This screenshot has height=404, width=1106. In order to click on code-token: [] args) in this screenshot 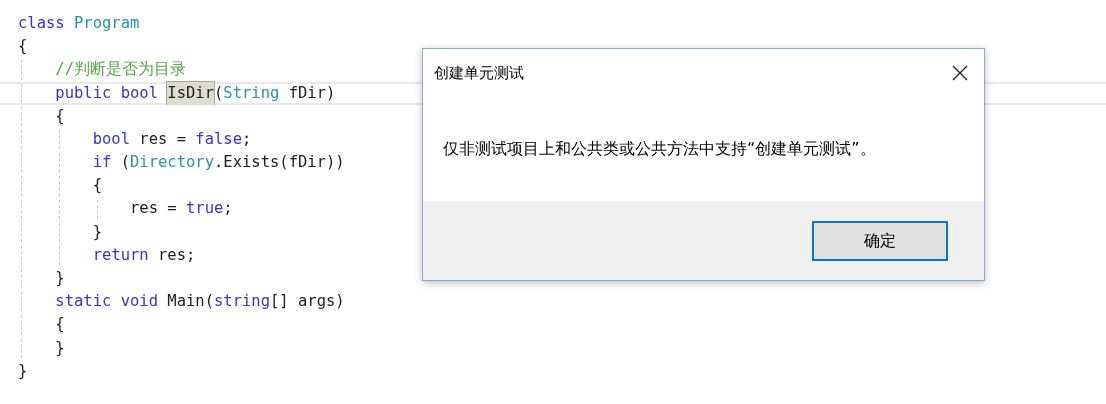, I will do `click(307, 302)`.